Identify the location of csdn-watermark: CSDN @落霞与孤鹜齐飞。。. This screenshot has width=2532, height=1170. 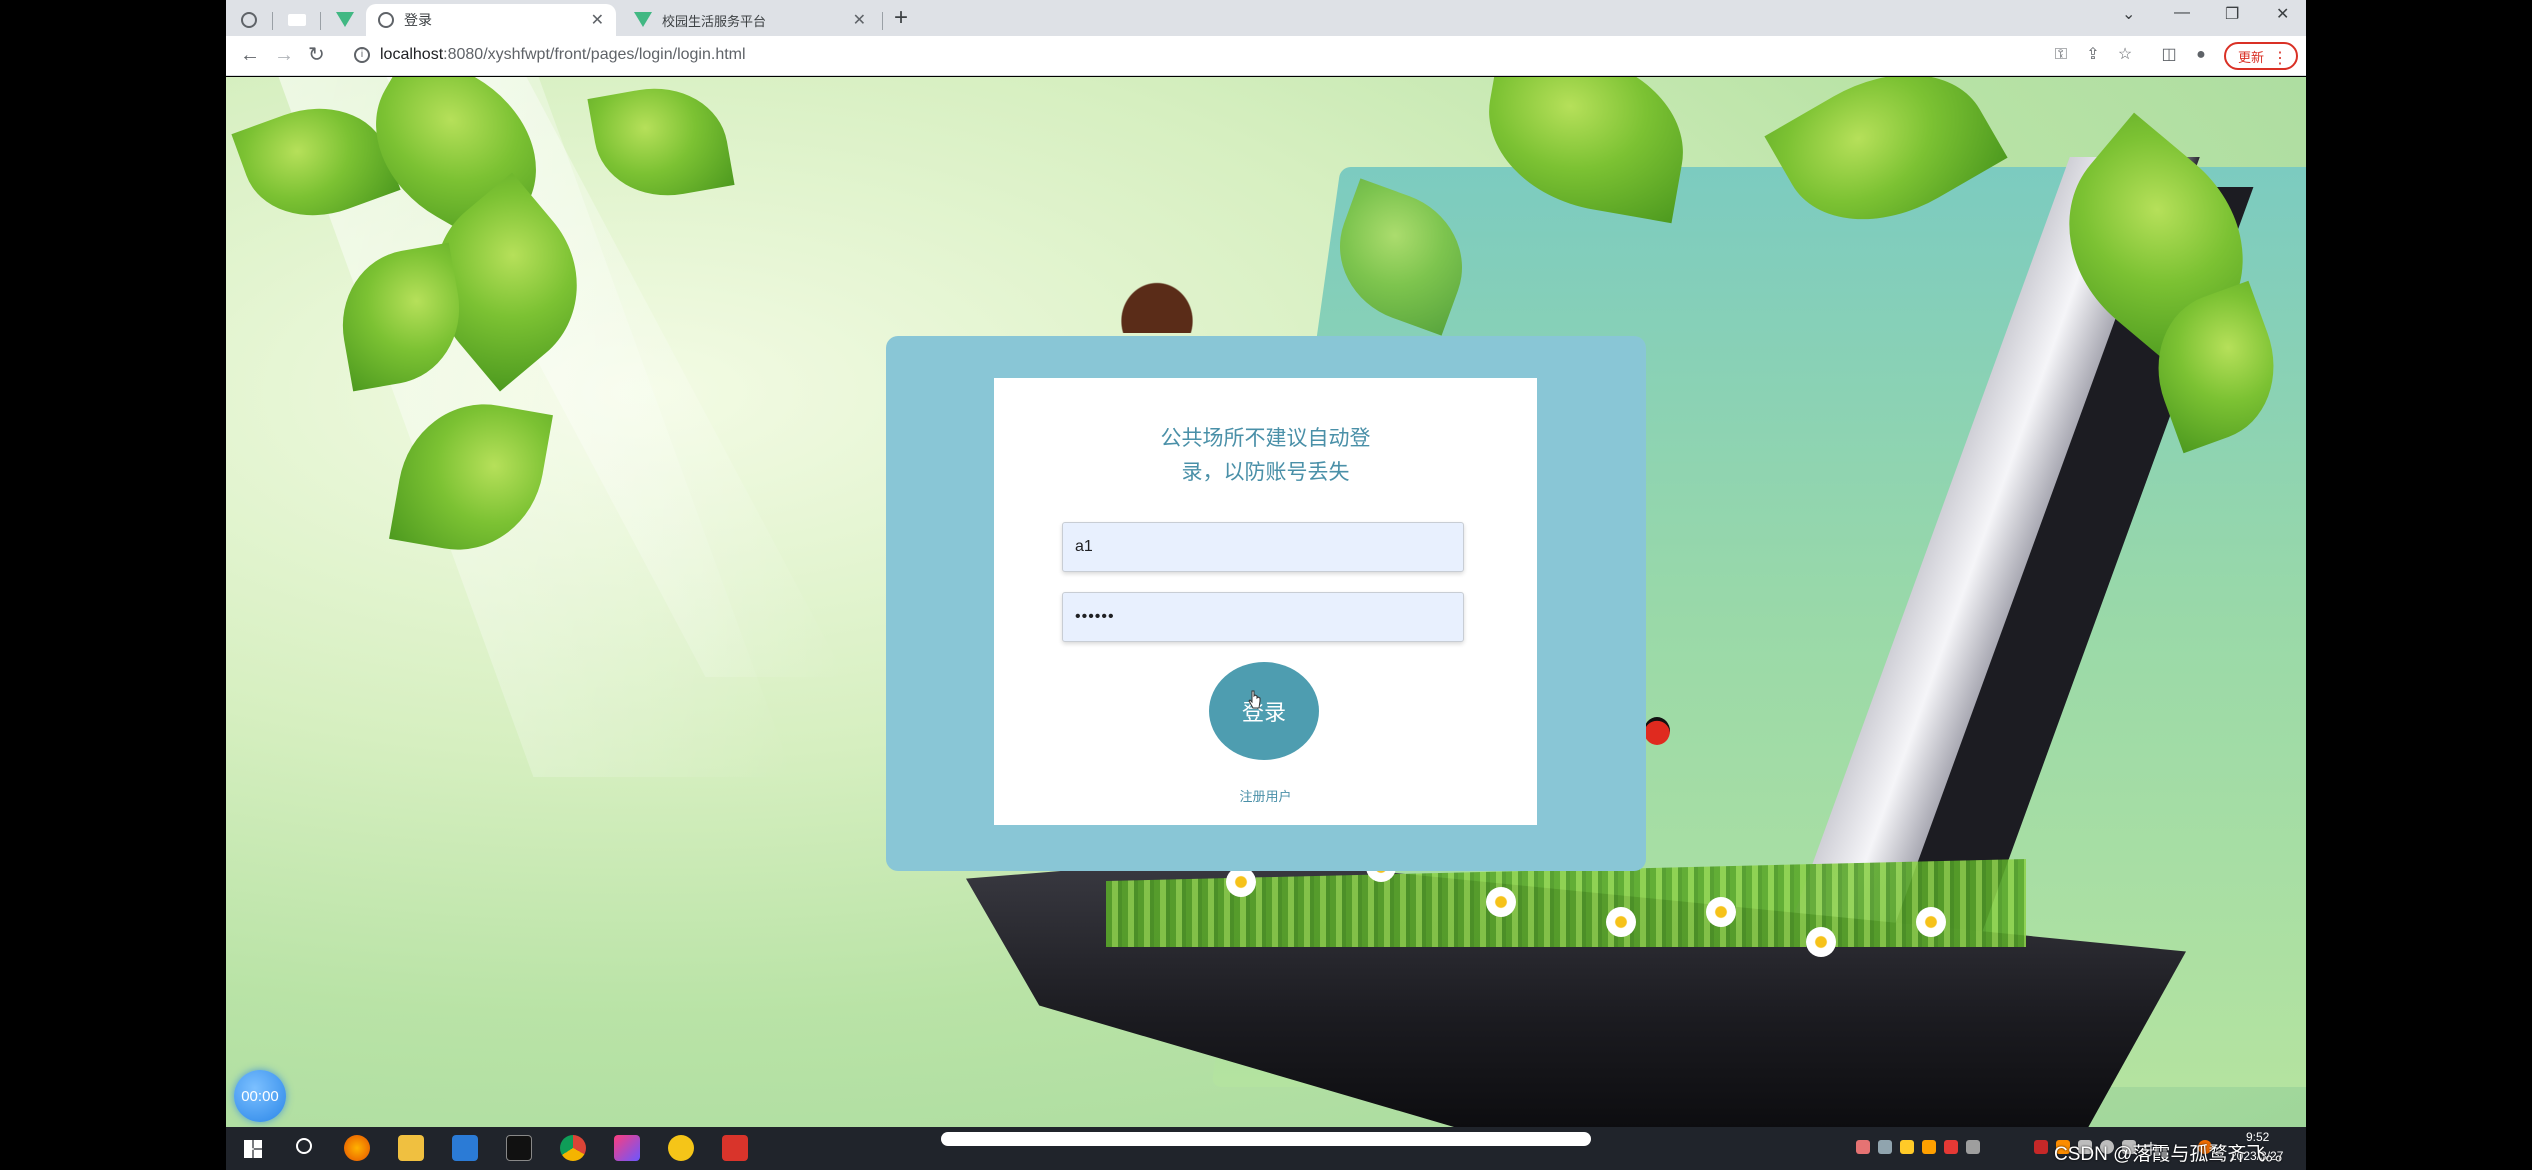
(2174, 1154).